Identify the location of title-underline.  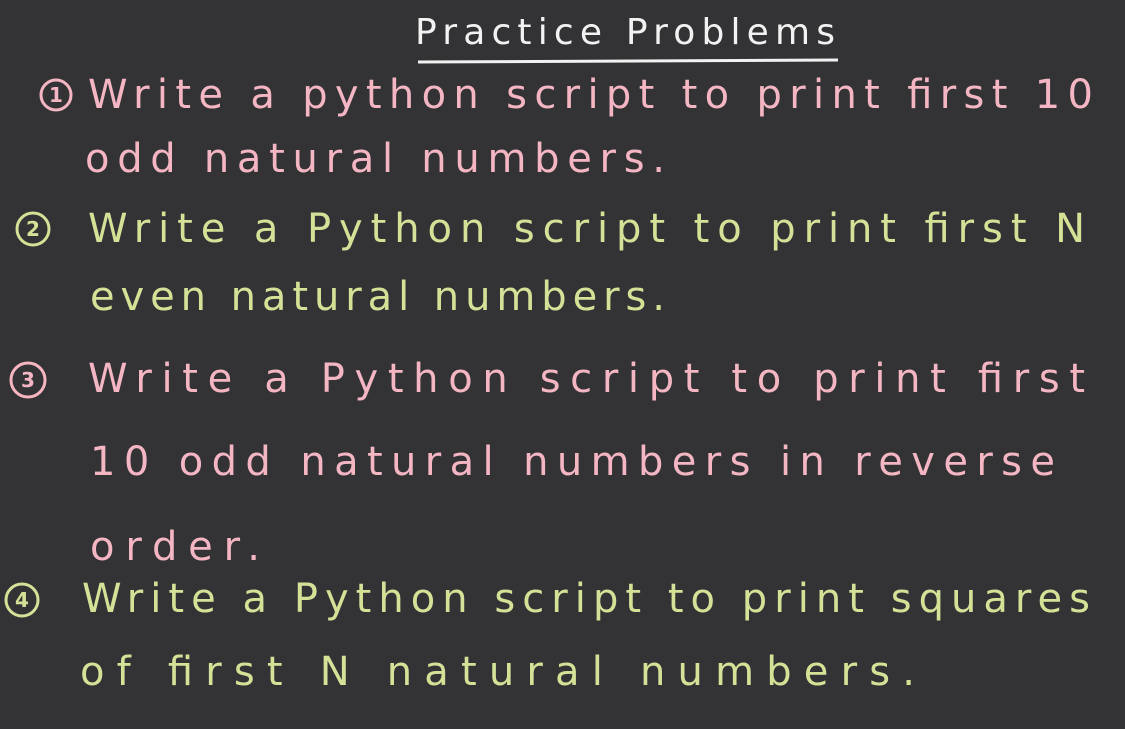
(628, 61).